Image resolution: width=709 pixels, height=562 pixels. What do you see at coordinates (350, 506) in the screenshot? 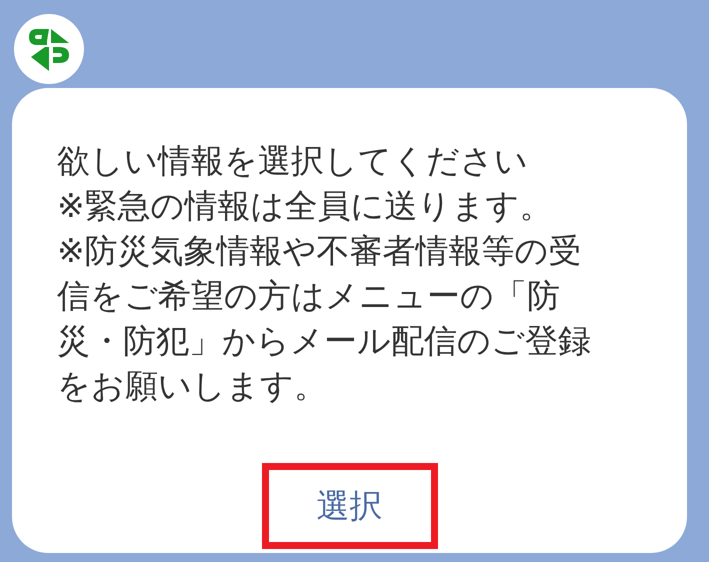
I see `select-button: 選択` at bounding box center [350, 506].